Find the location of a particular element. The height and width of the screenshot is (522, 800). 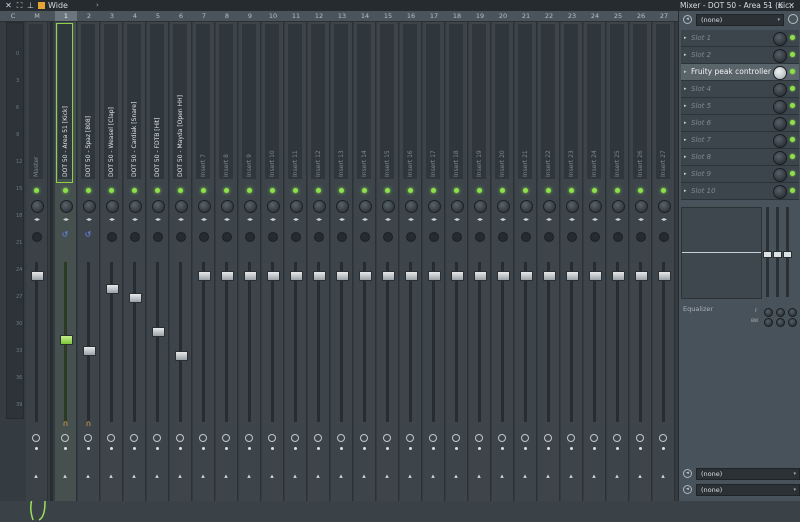

track-label-area: Insert 23 is located at coordinates (571, 101).